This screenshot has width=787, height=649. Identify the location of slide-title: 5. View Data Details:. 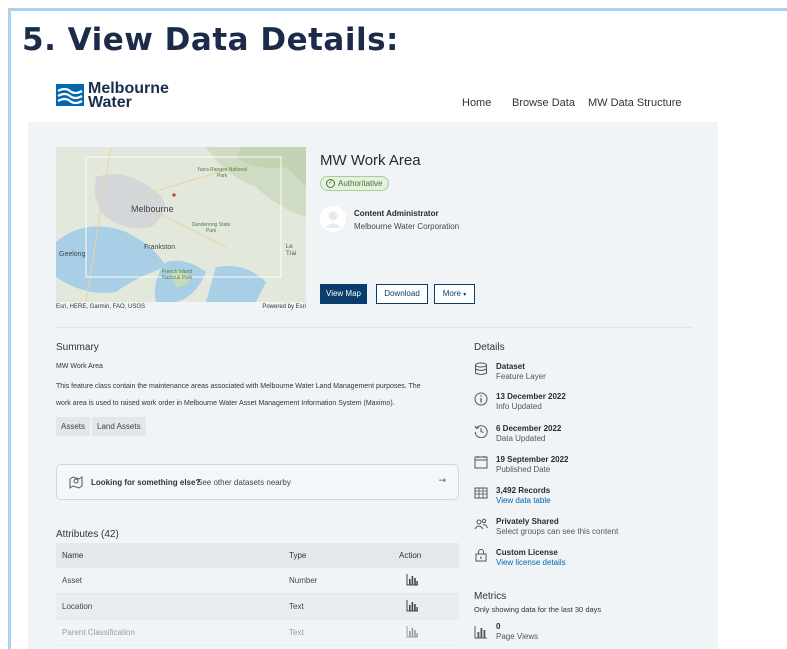
(210, 40).